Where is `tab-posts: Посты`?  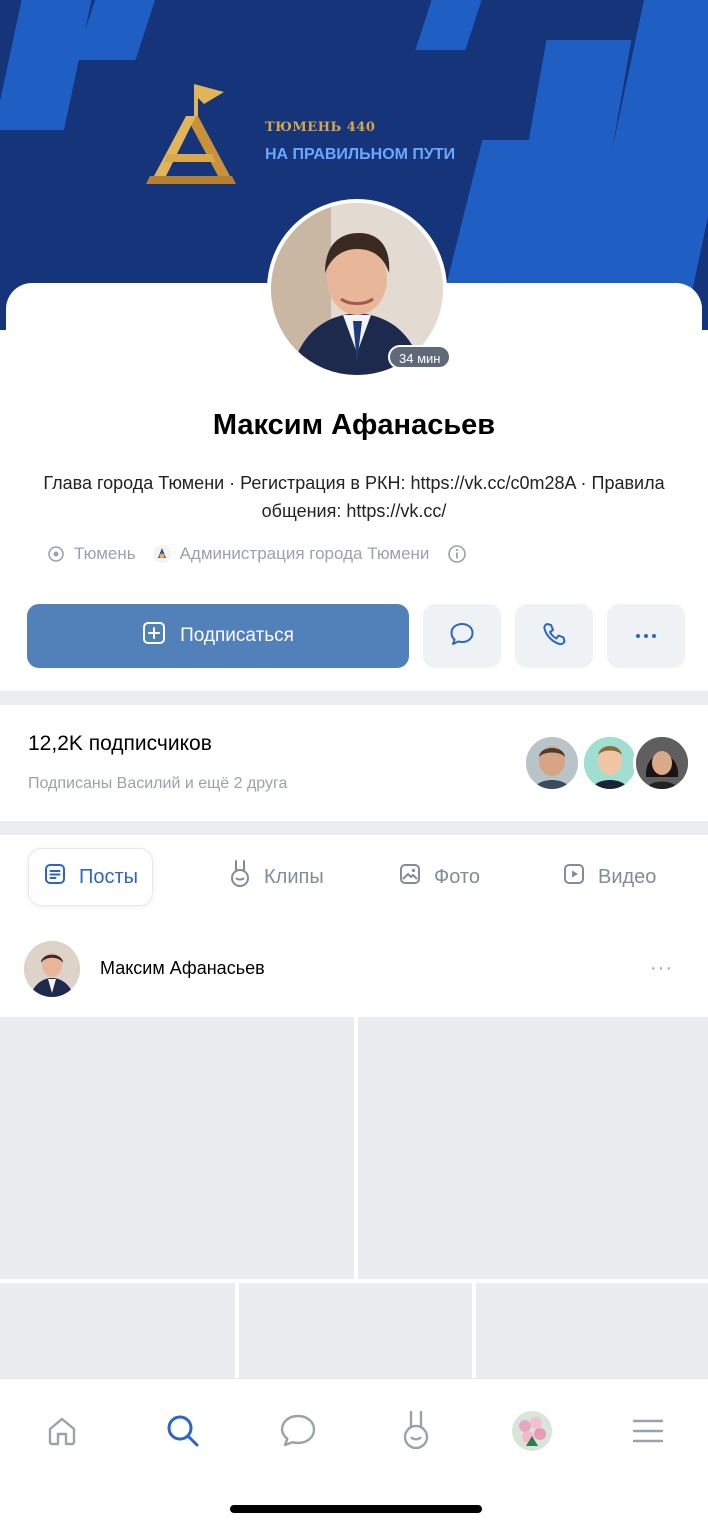 tab-posts: Посты is located at coordinates (91, 877).